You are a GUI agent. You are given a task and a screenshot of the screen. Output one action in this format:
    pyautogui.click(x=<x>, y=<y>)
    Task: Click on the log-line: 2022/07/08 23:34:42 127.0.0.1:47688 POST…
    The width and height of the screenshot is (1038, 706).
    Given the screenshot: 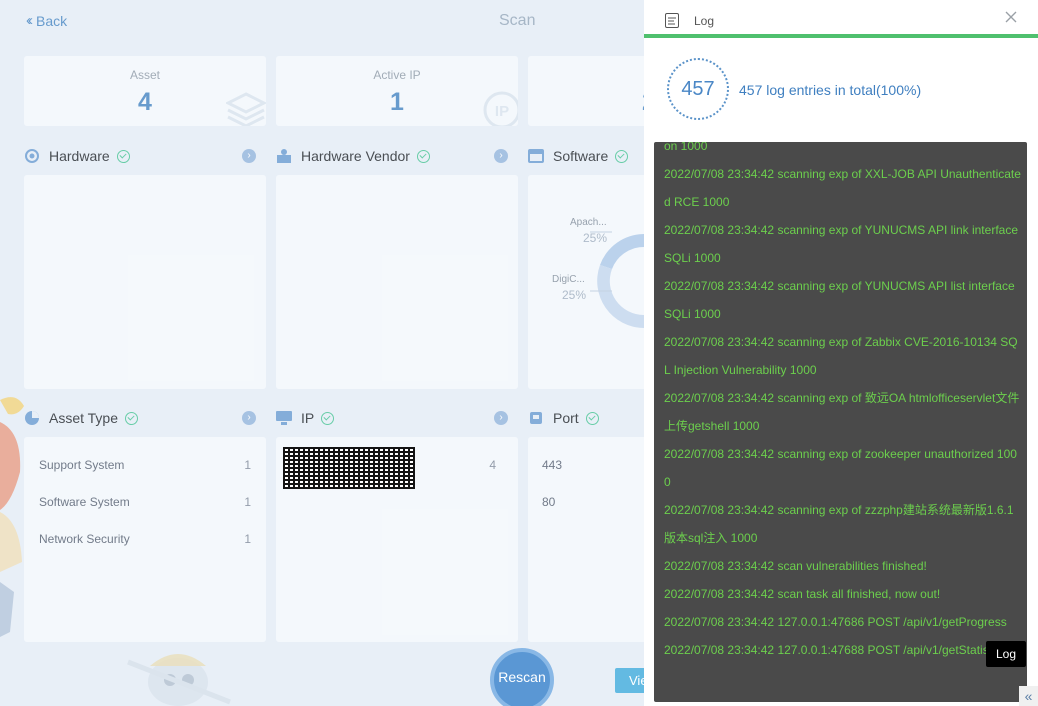 What is the action you would take?
    pyautogui.click(x=839, y=650)
    